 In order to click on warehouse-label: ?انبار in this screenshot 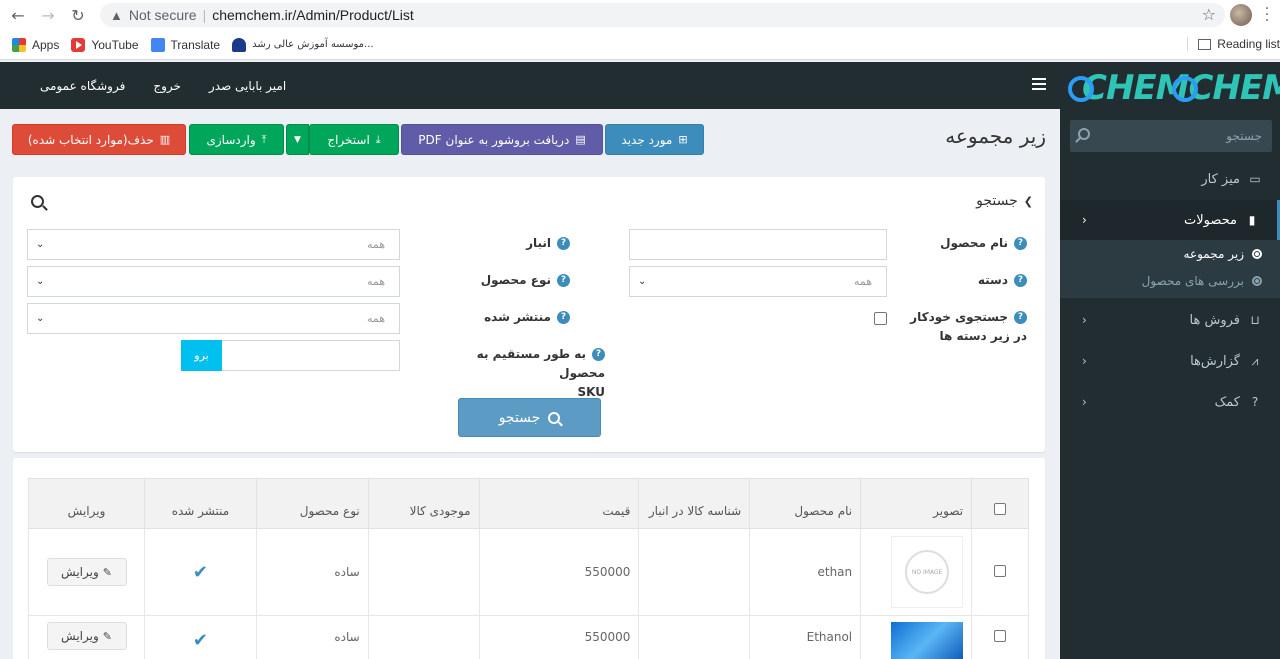, I will do `click(500, 243)`.